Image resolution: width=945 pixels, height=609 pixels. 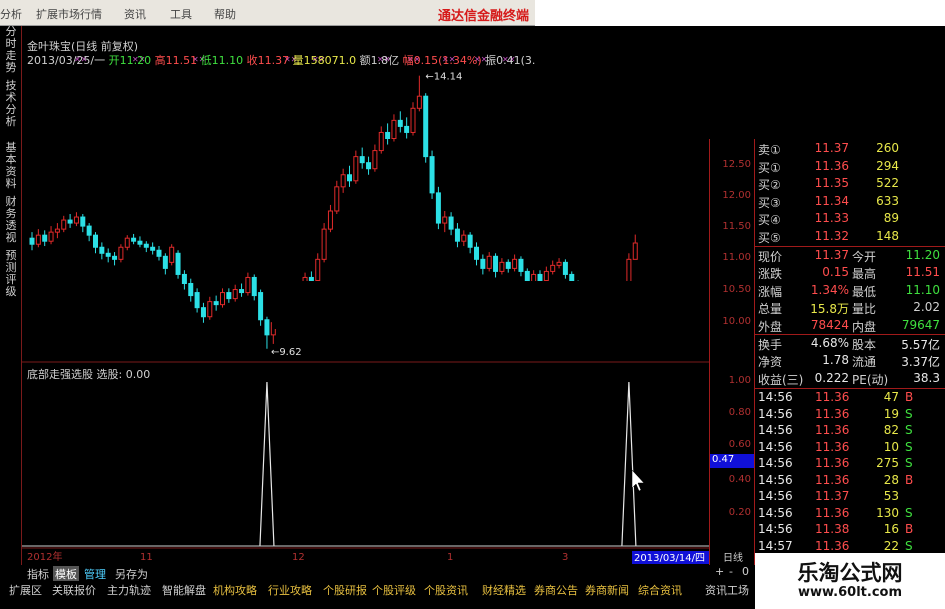 I want to click on nav-item: 个股研报, so click(x=345, y=590).